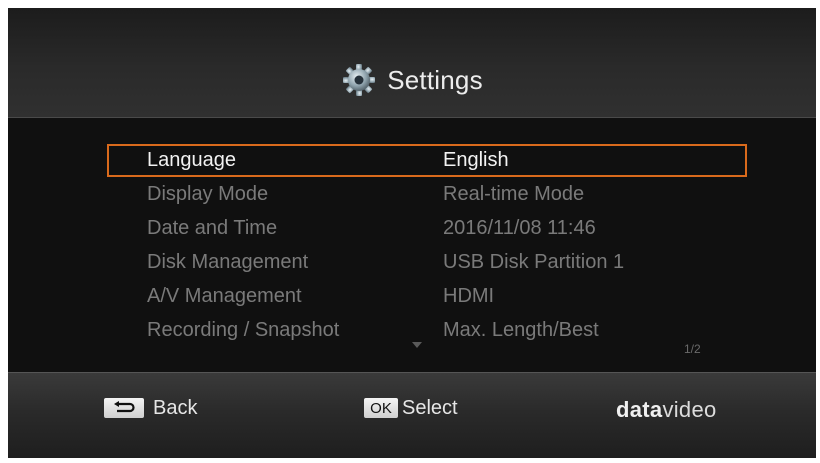  What do you see at coordinates (191, 160) in the screenshot?
I see `setting-label: Language` at bounding box center [191, 160].